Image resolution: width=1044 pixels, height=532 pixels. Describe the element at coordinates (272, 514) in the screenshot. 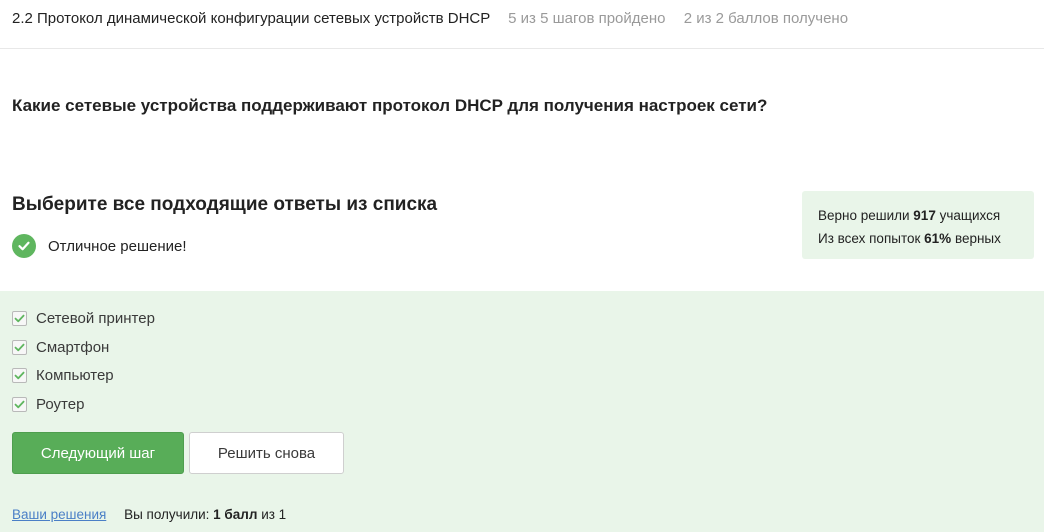

I see `score-suffix: из 1` at that location.